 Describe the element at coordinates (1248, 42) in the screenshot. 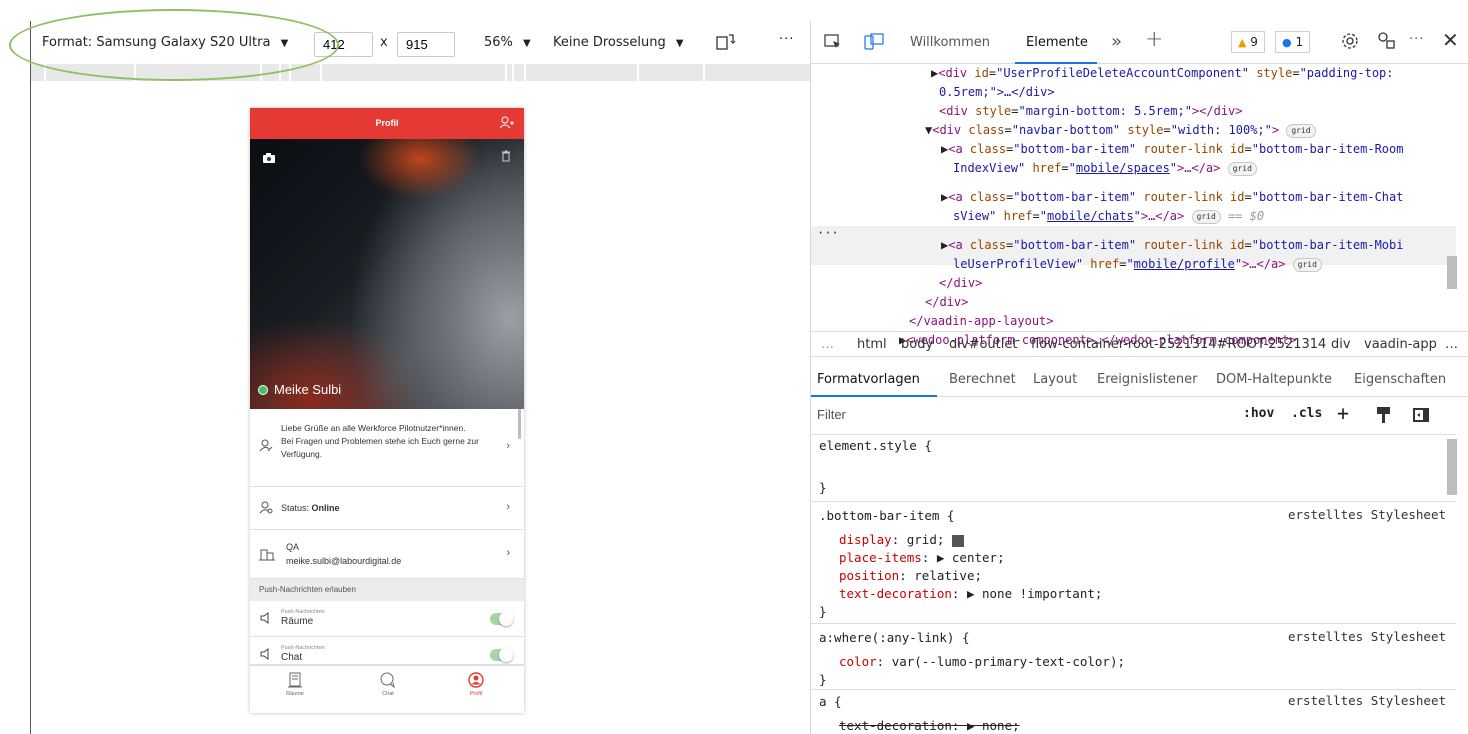

I see `warnings-badge: ▲ 9` at that location.